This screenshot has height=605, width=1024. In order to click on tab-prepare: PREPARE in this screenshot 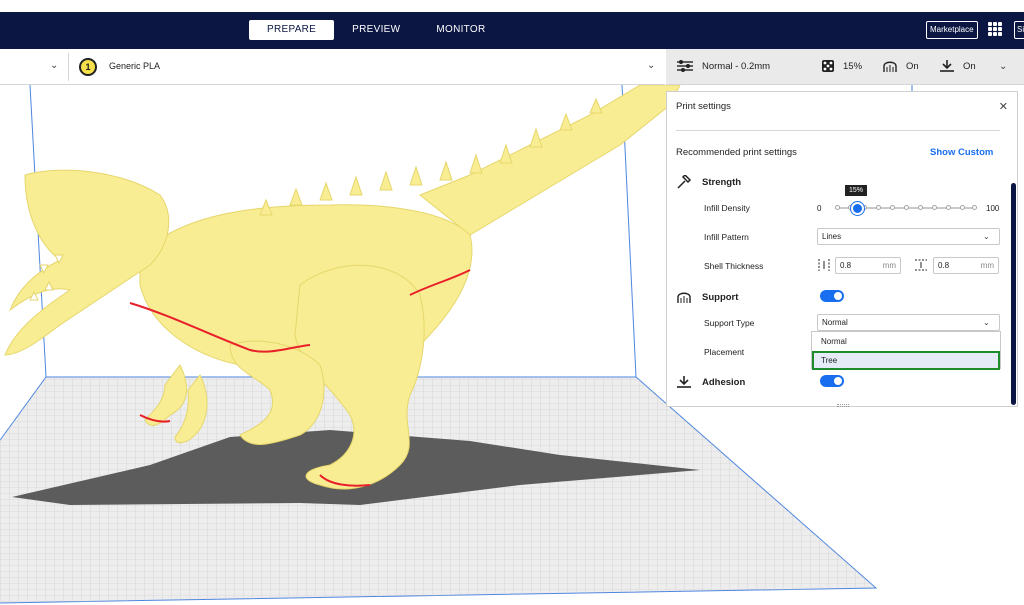, I will do `click(292, 30)`.